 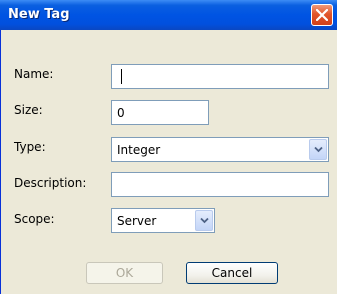 What do you see at coordinates (39, 14) in the screenshot?
I see `dialog-title: New Tag` at bounding box center [39, 14].